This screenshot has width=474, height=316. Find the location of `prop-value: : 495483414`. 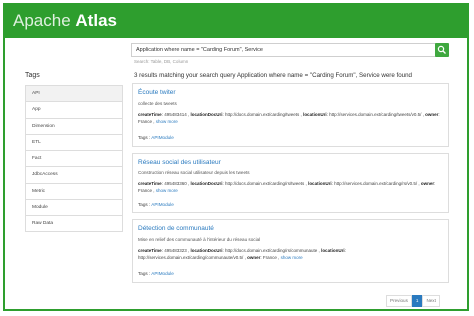

prop-value: : 495483414 is located at coordinates (174, 114).